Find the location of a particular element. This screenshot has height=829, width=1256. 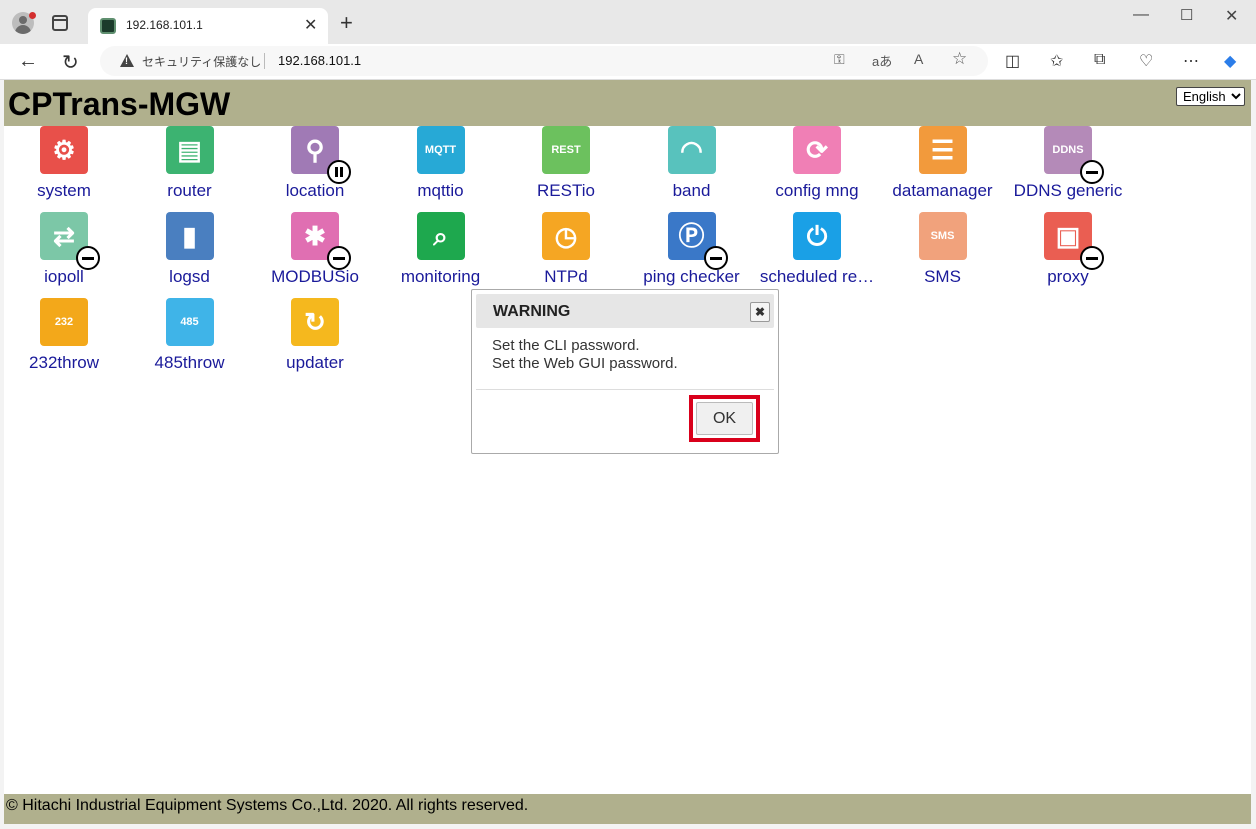

app-tile-sms: SMS SMS is located at coordinates (943, 252).